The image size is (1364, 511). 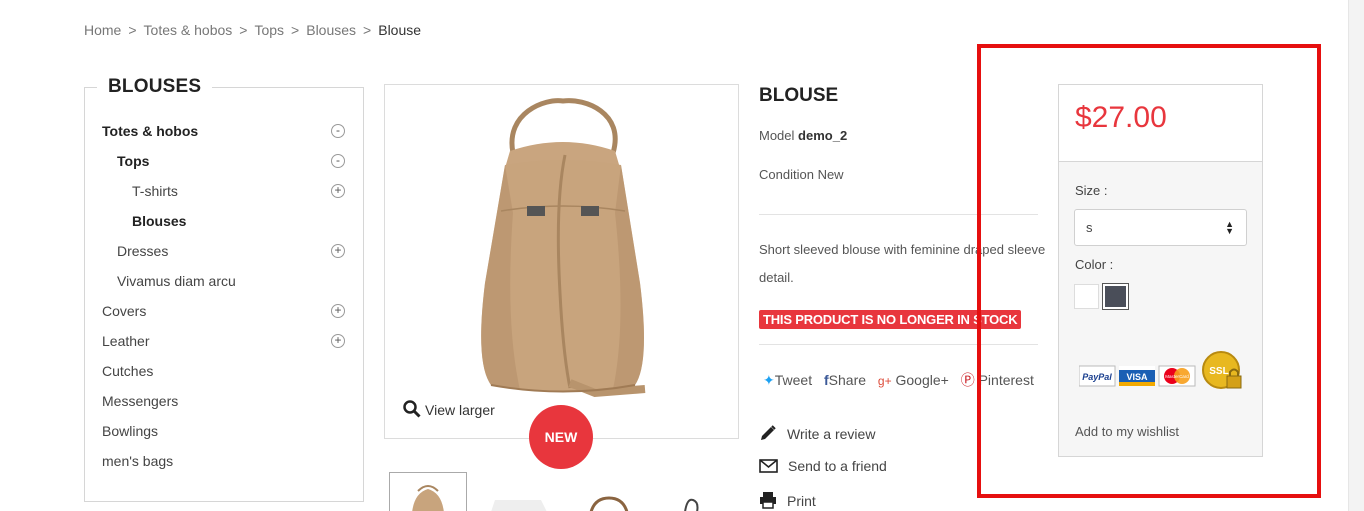 I want to click on model-label: Model, so click(x=777, y=135).